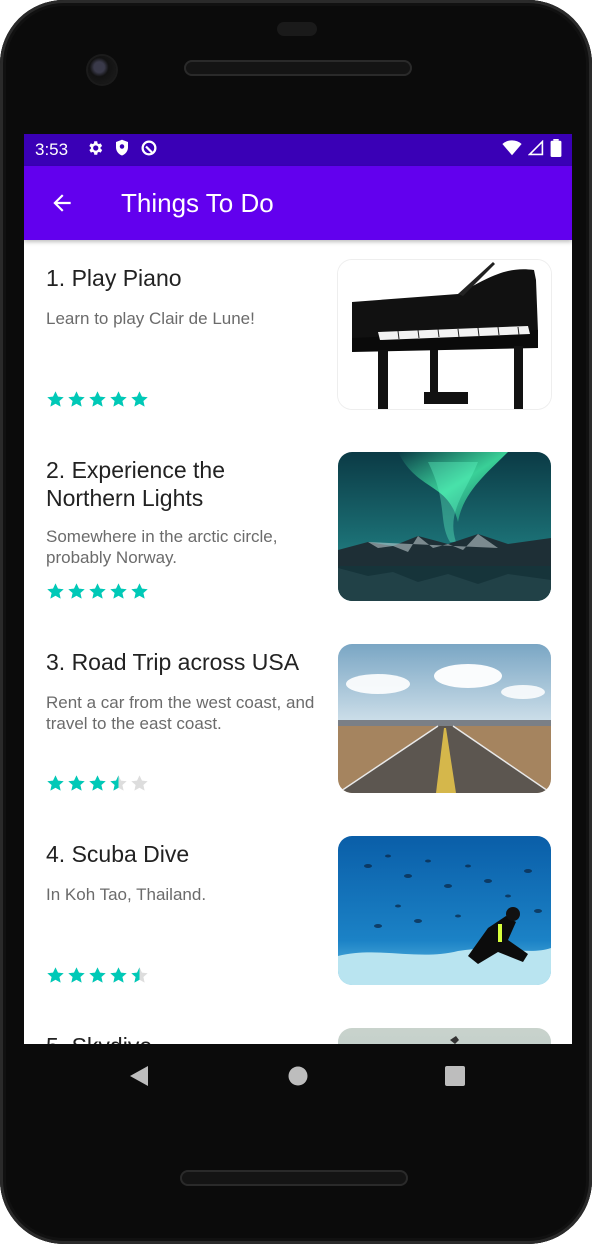  I want to click on cell-signal-icon, so click(535, 150).